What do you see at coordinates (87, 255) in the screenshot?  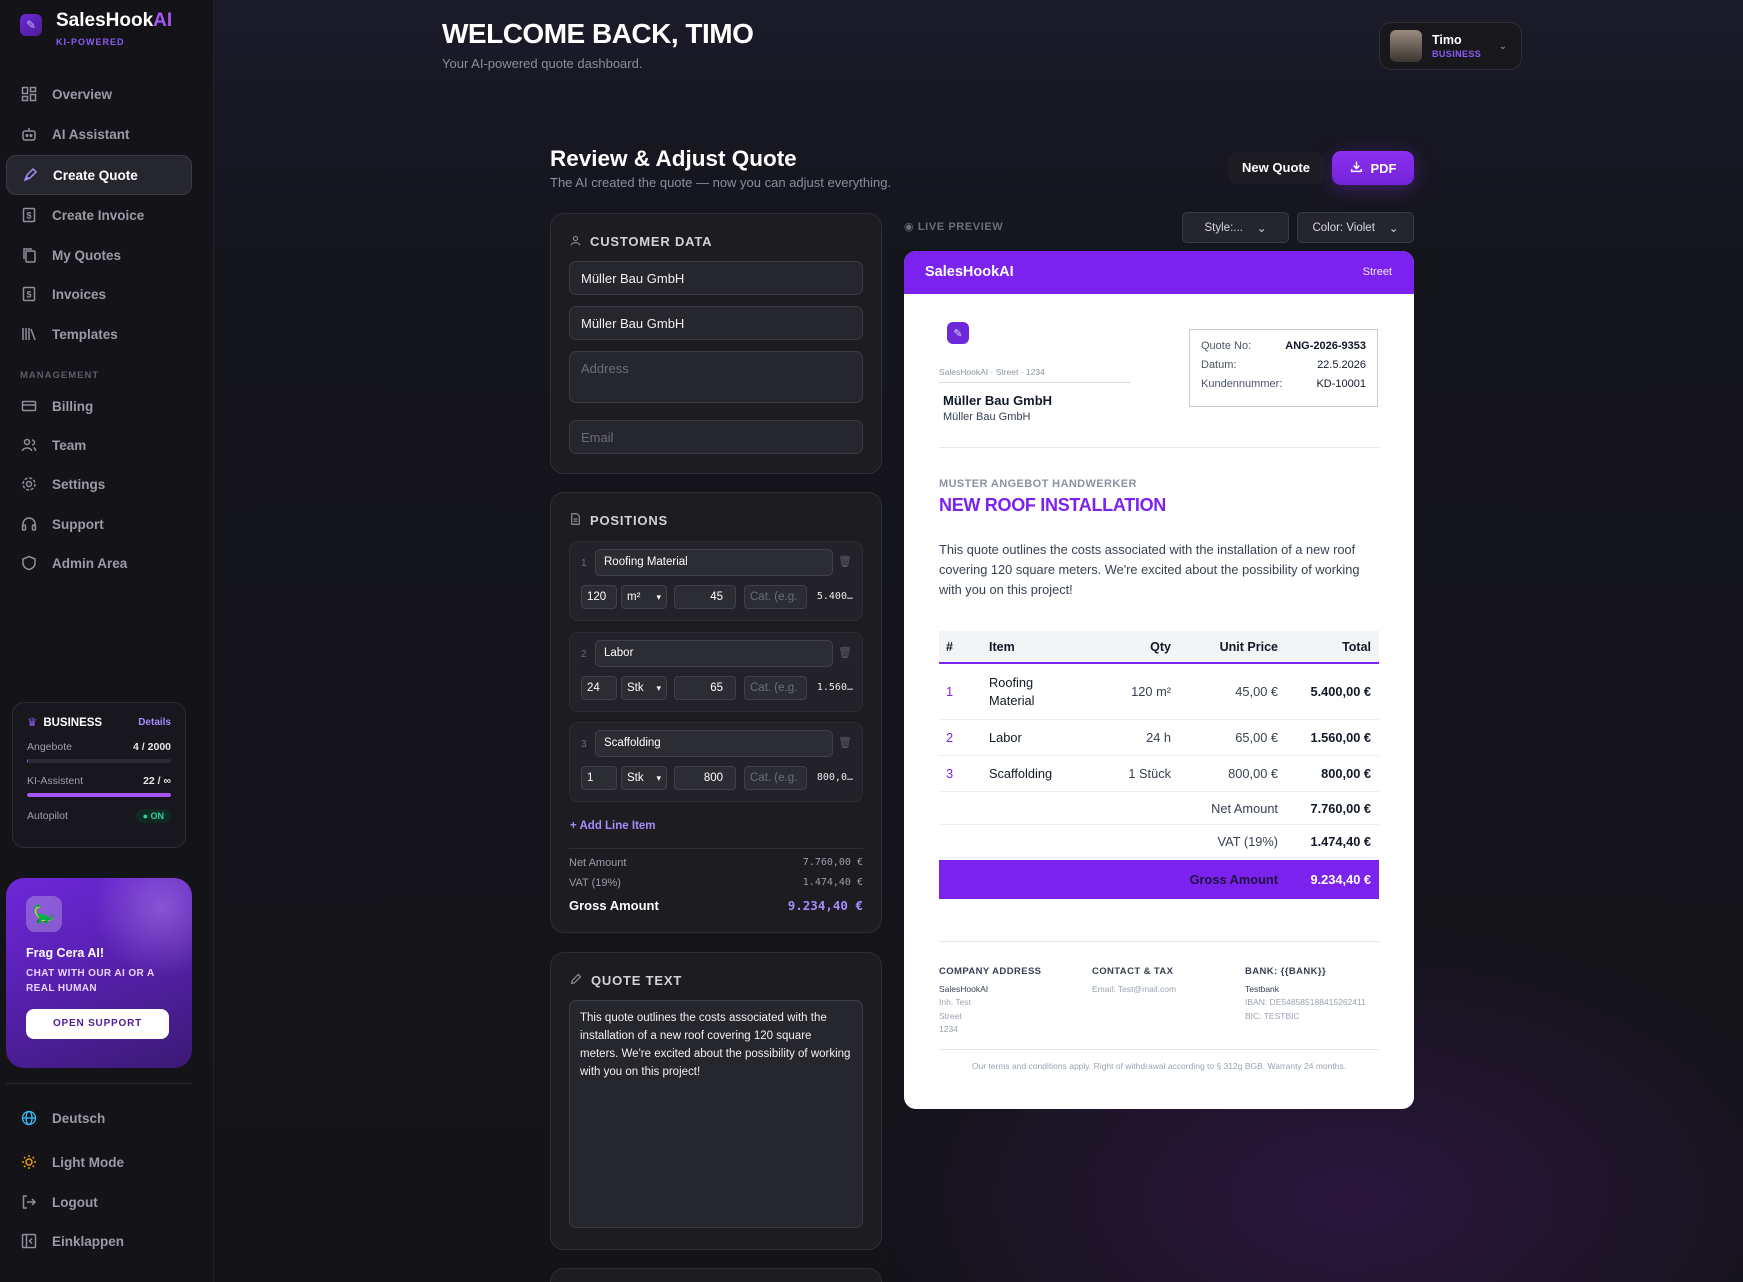 I see `nav-label: My Quotes` at bounding box center [87, 255].